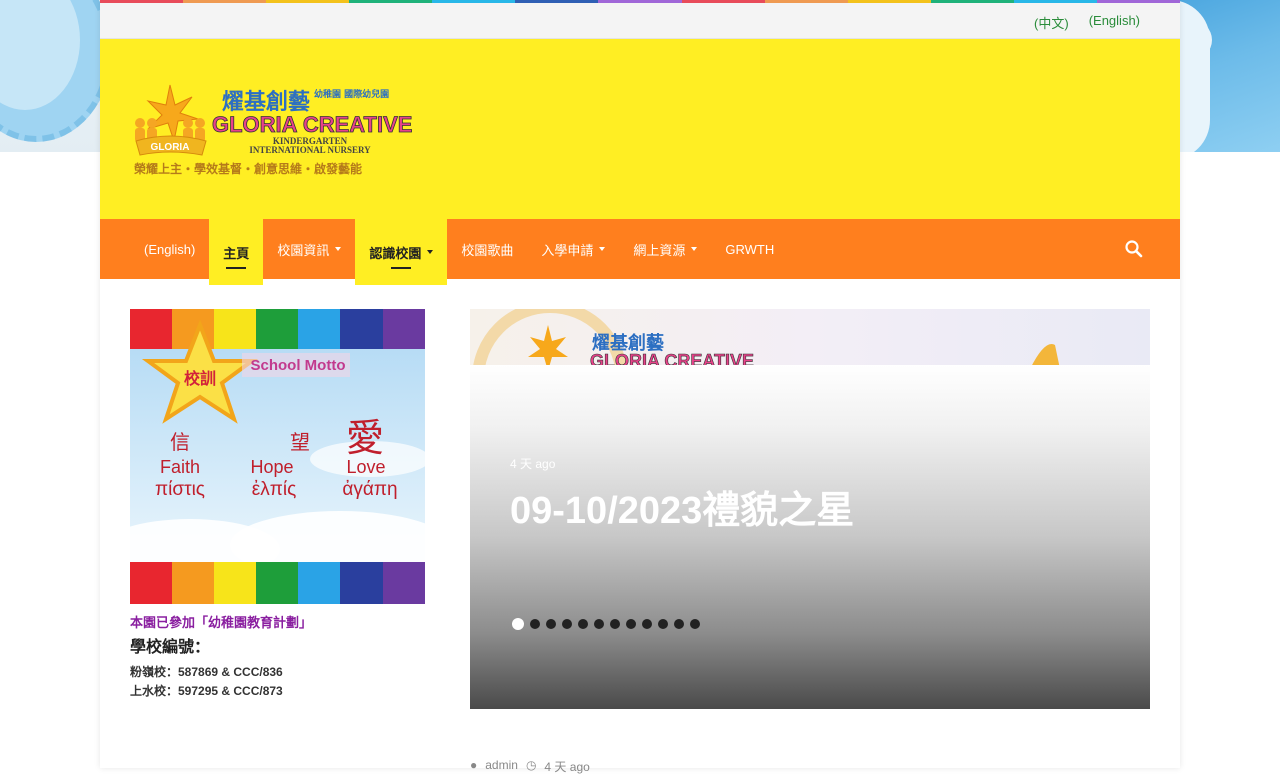  What do you see at coordinates (312, 124) in the screenshot?
I see `logo-english-name: GLORIA CREATIVE` at bounding box center [312, 124].